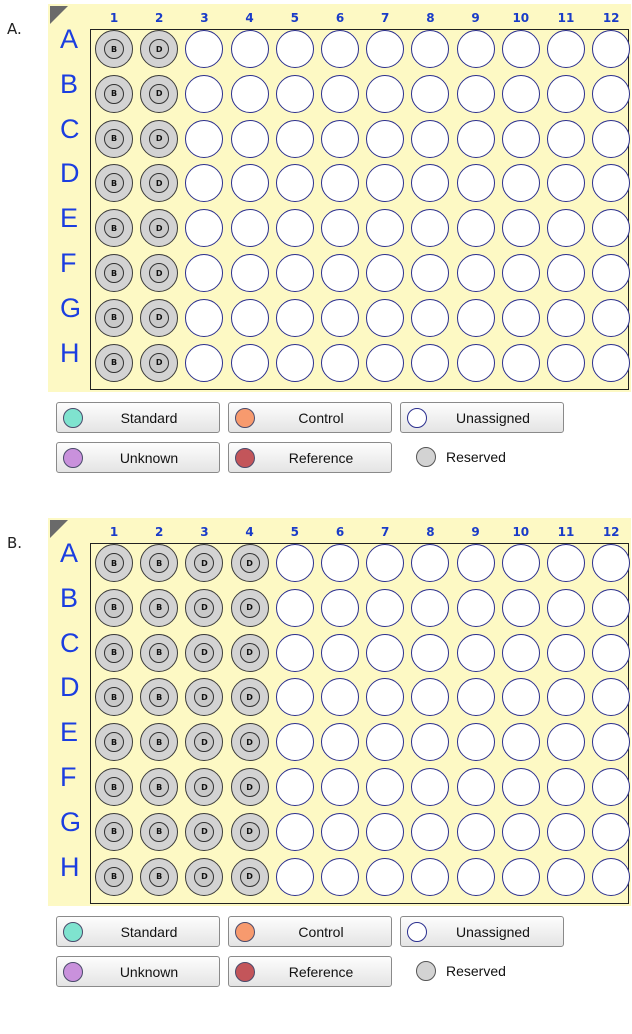  What do you see at coordinates (159, 93) in the screenshot?
I see `well-B2: D` at bounding box center [159, 93].